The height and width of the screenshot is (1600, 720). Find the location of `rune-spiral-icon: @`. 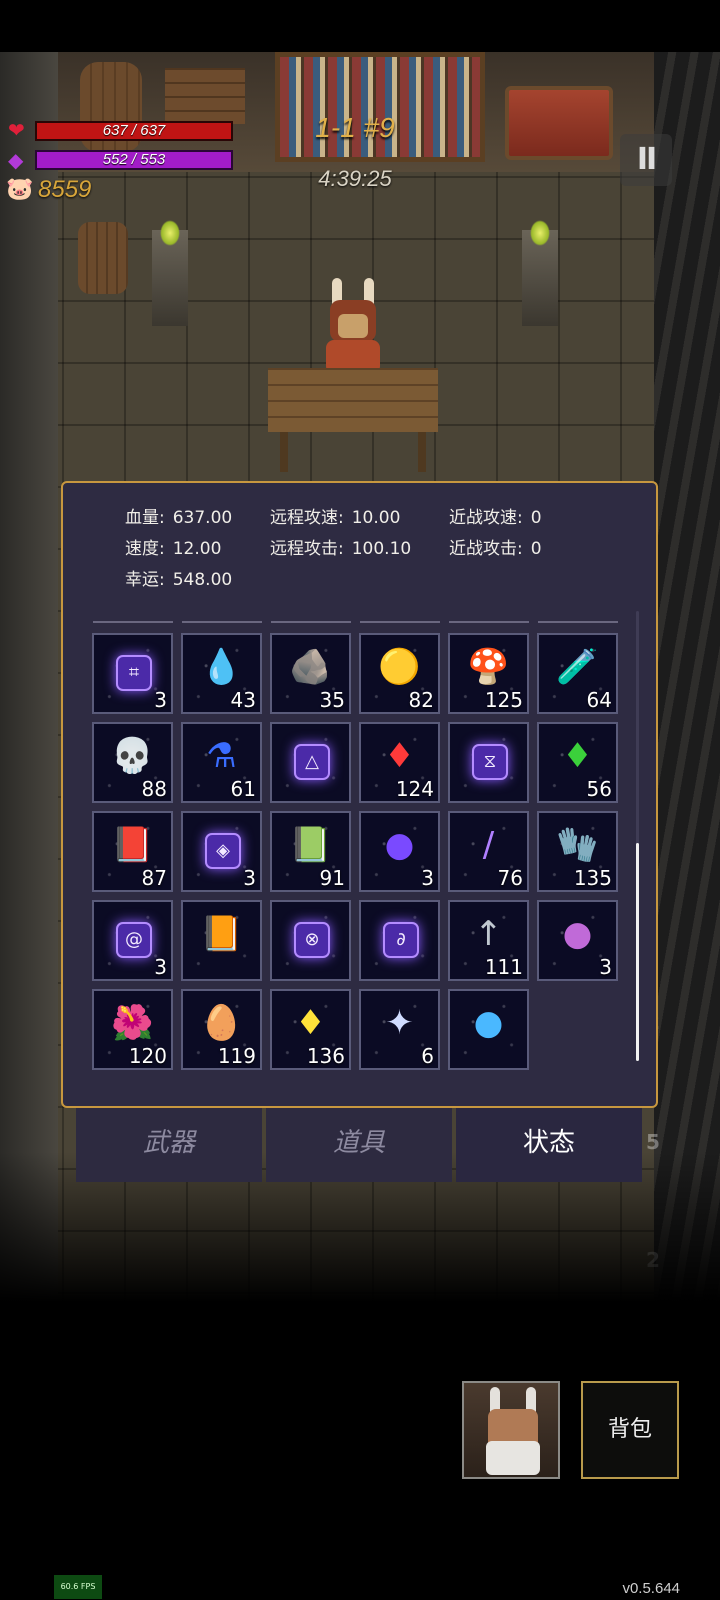

rune-spiral-icon: @ is located at coordinates (134, 940).